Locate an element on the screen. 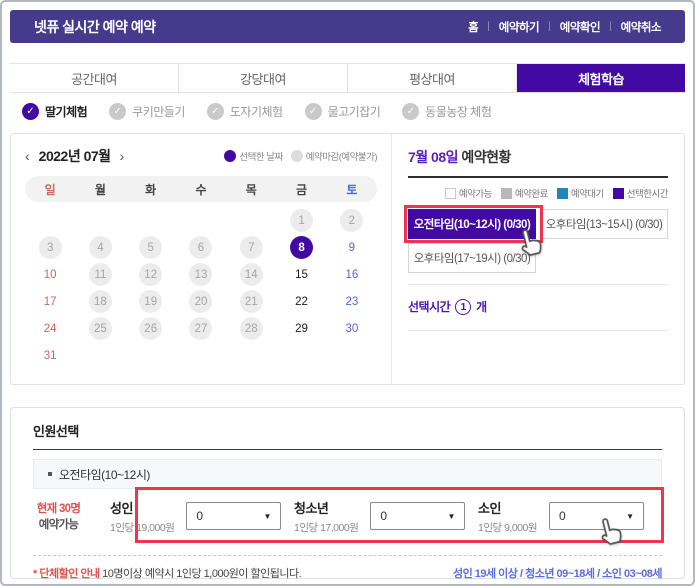 This screenshot has width=695, height=586. calendar-day: 23 is located at coordinates (352, 301).